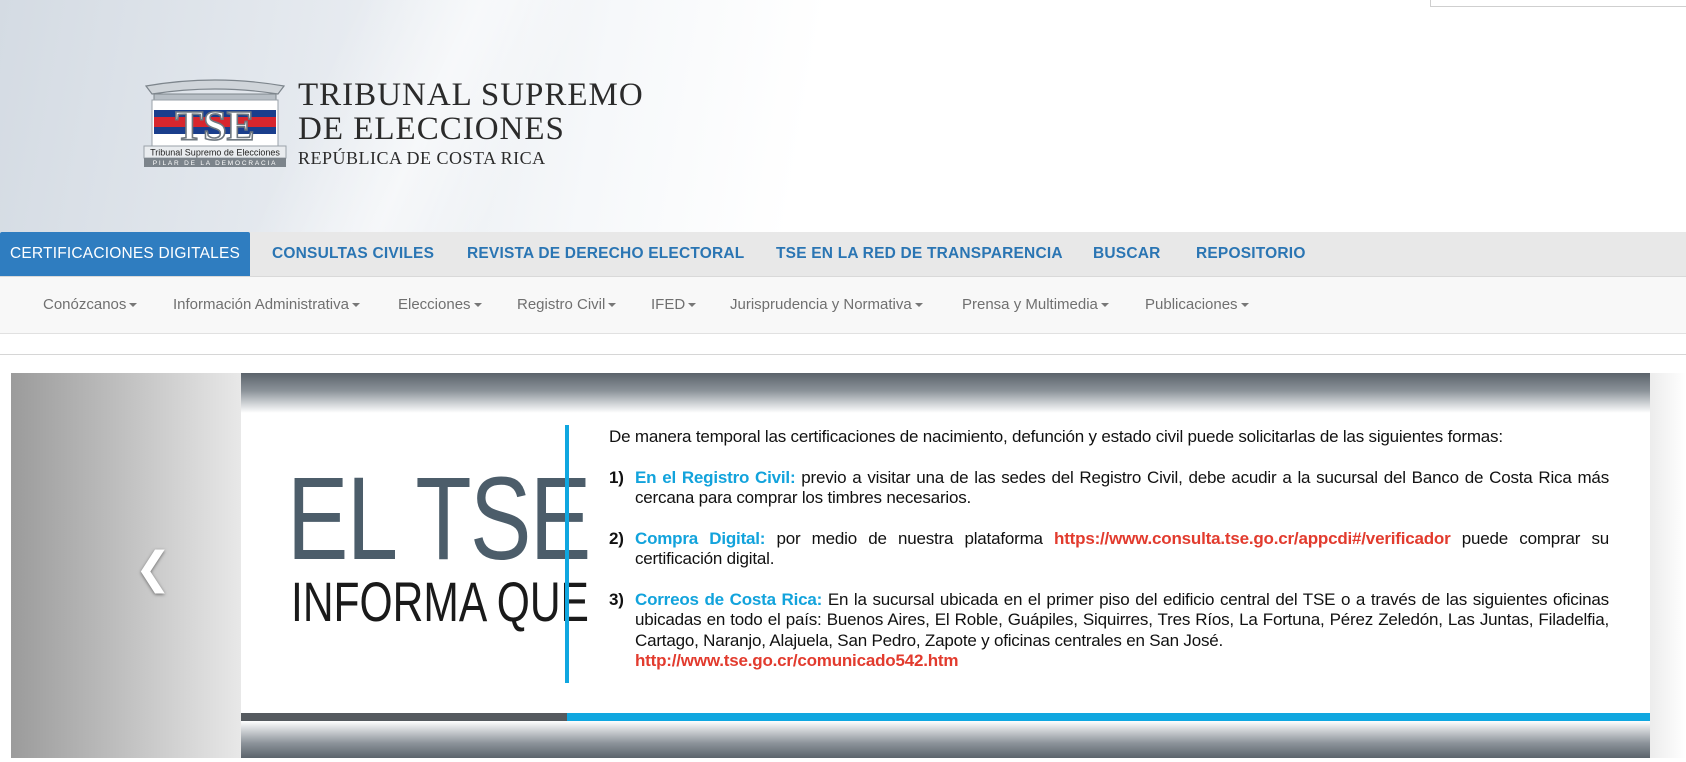 This screenshot has height=762, width=1686. What do you see at coordinates (1251, 254) in the screenshot?
I see `nav-repositorio: REPOSITORIO` at bounding box center [1251, 254].